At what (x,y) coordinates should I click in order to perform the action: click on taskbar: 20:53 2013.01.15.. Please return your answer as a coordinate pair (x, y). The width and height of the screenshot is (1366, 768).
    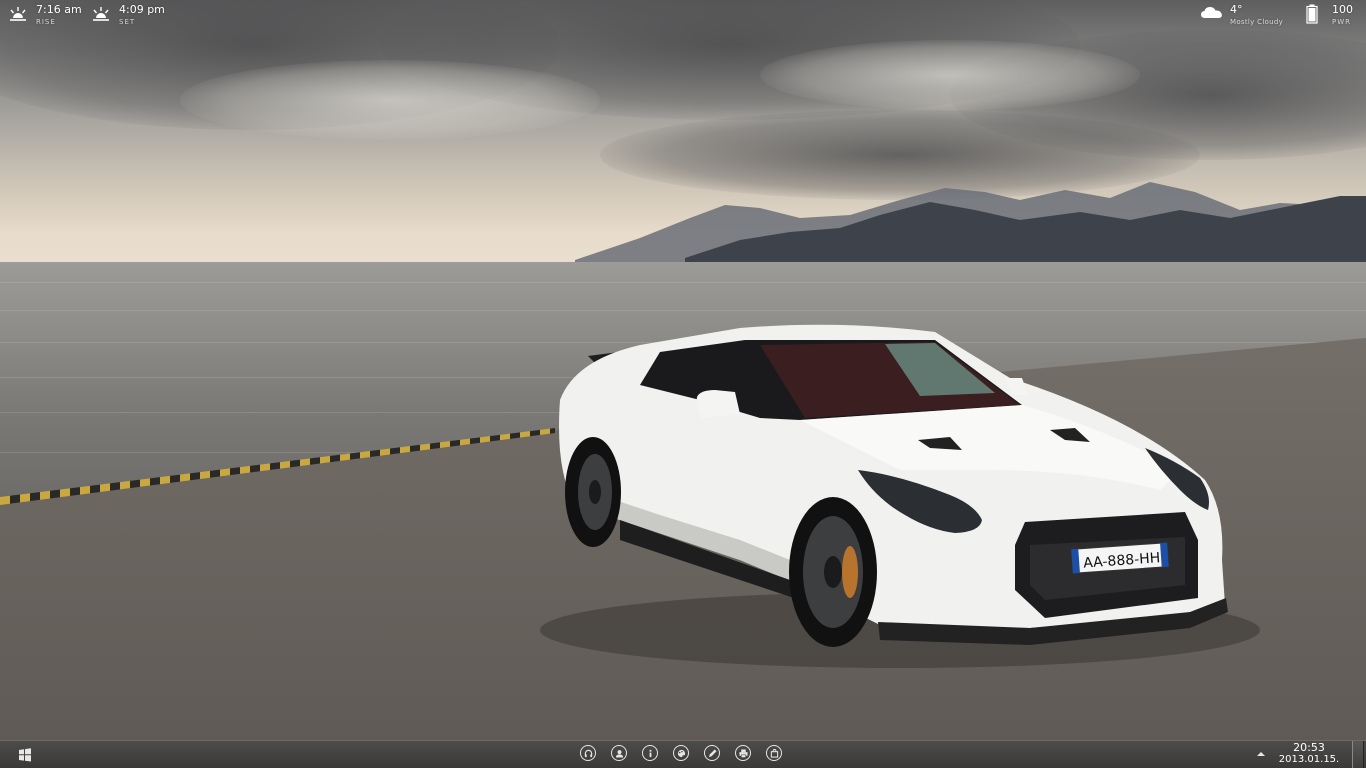
    Looking at the image, I should click on (683, 754).